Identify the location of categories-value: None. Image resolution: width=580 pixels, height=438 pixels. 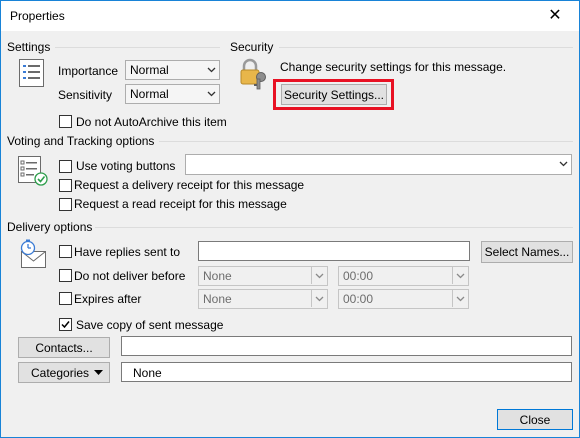
(147, 373).